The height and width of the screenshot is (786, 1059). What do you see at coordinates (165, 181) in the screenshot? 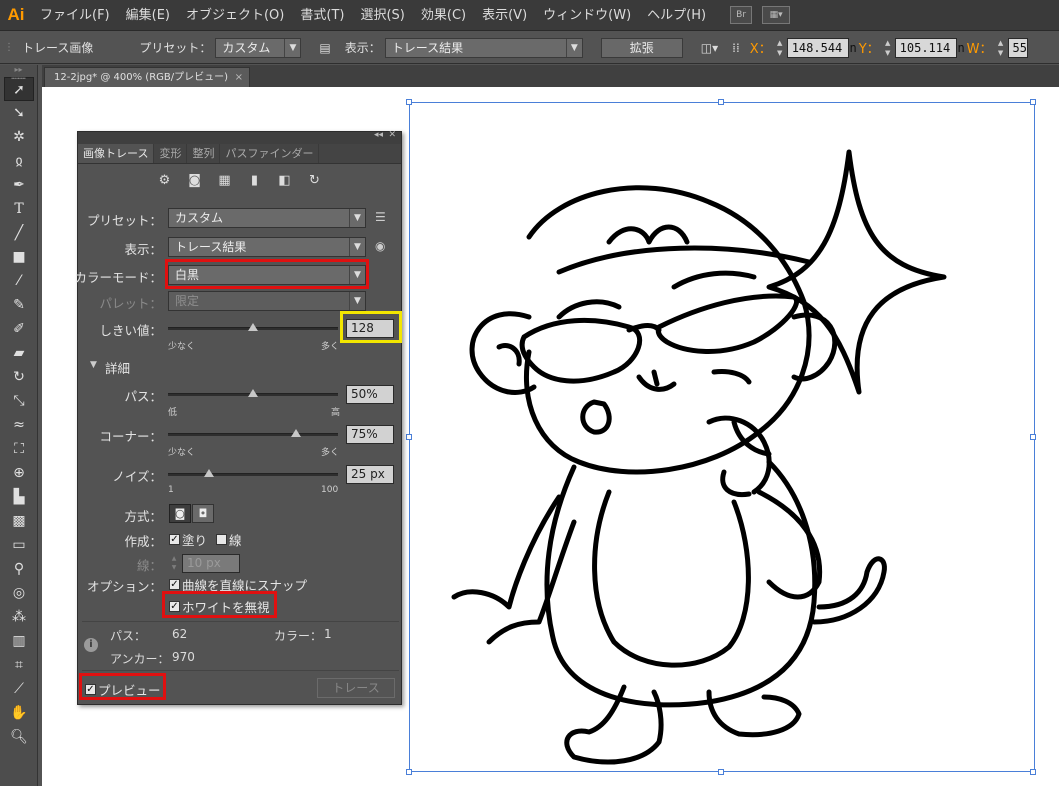
I see `auto-color-icon: ⚙` at bounding box center [165, 181].